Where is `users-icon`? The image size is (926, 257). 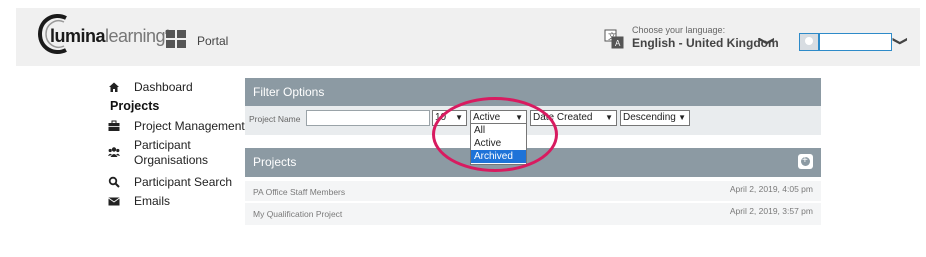
users-icon is located at coordinates (114, 152).